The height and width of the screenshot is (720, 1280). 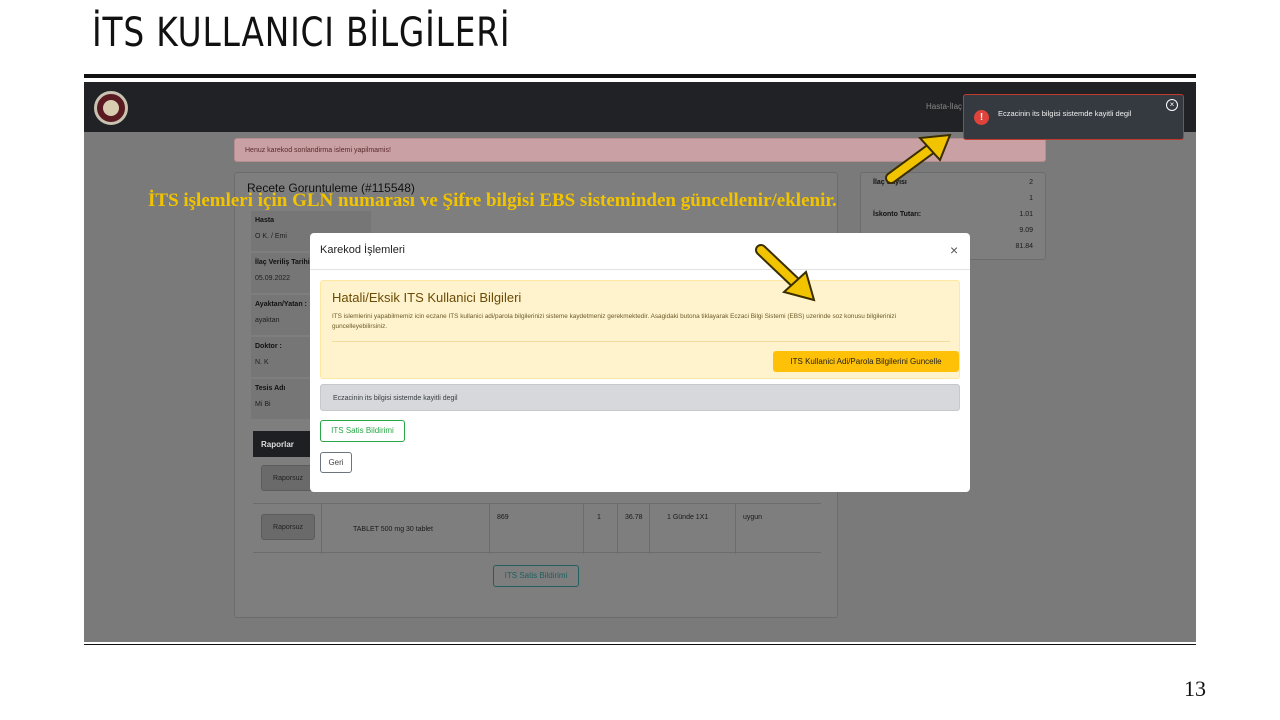 I want to click on warning-title: Hatali/Eksik ITS Kullanici Bilgileri, so click(x=427, y=297).